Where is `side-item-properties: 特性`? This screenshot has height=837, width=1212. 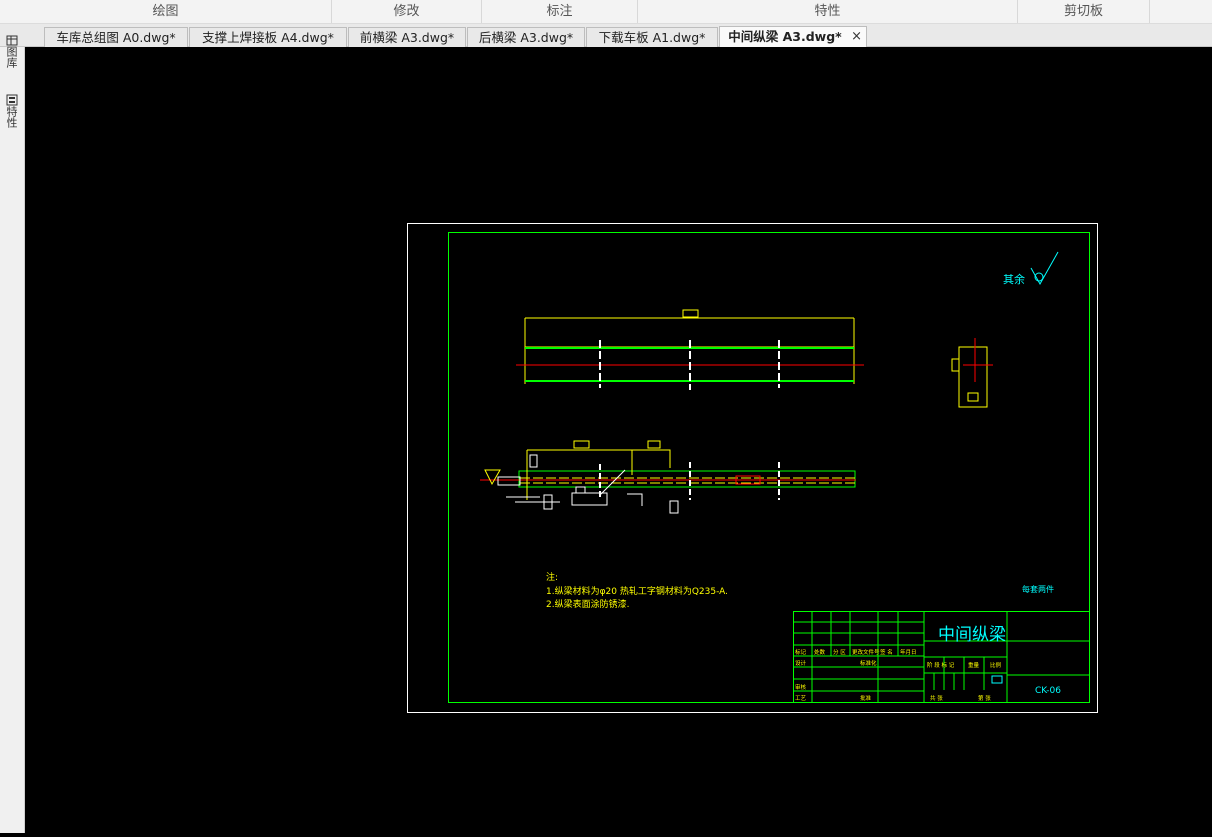
side-item-properties: 特性 is located at coordinates (12, 111).